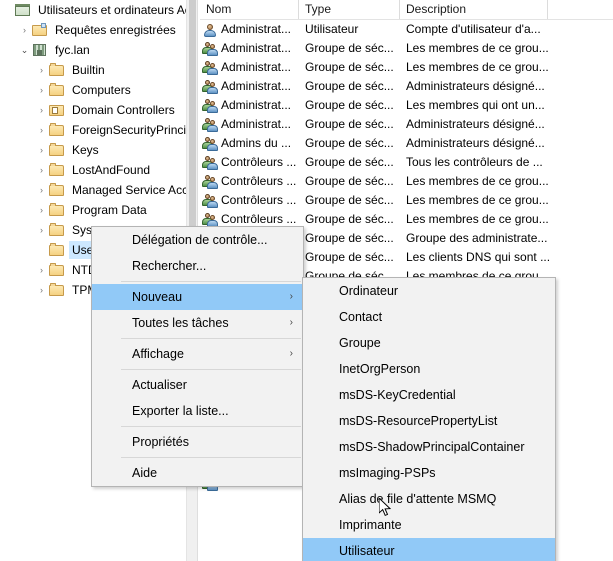 The height and width of the screenshot is (561, 613). I want to click on menu-item-msds-resourcepropertylist: msDS-ResourcePropertyList, so click(429, 421).